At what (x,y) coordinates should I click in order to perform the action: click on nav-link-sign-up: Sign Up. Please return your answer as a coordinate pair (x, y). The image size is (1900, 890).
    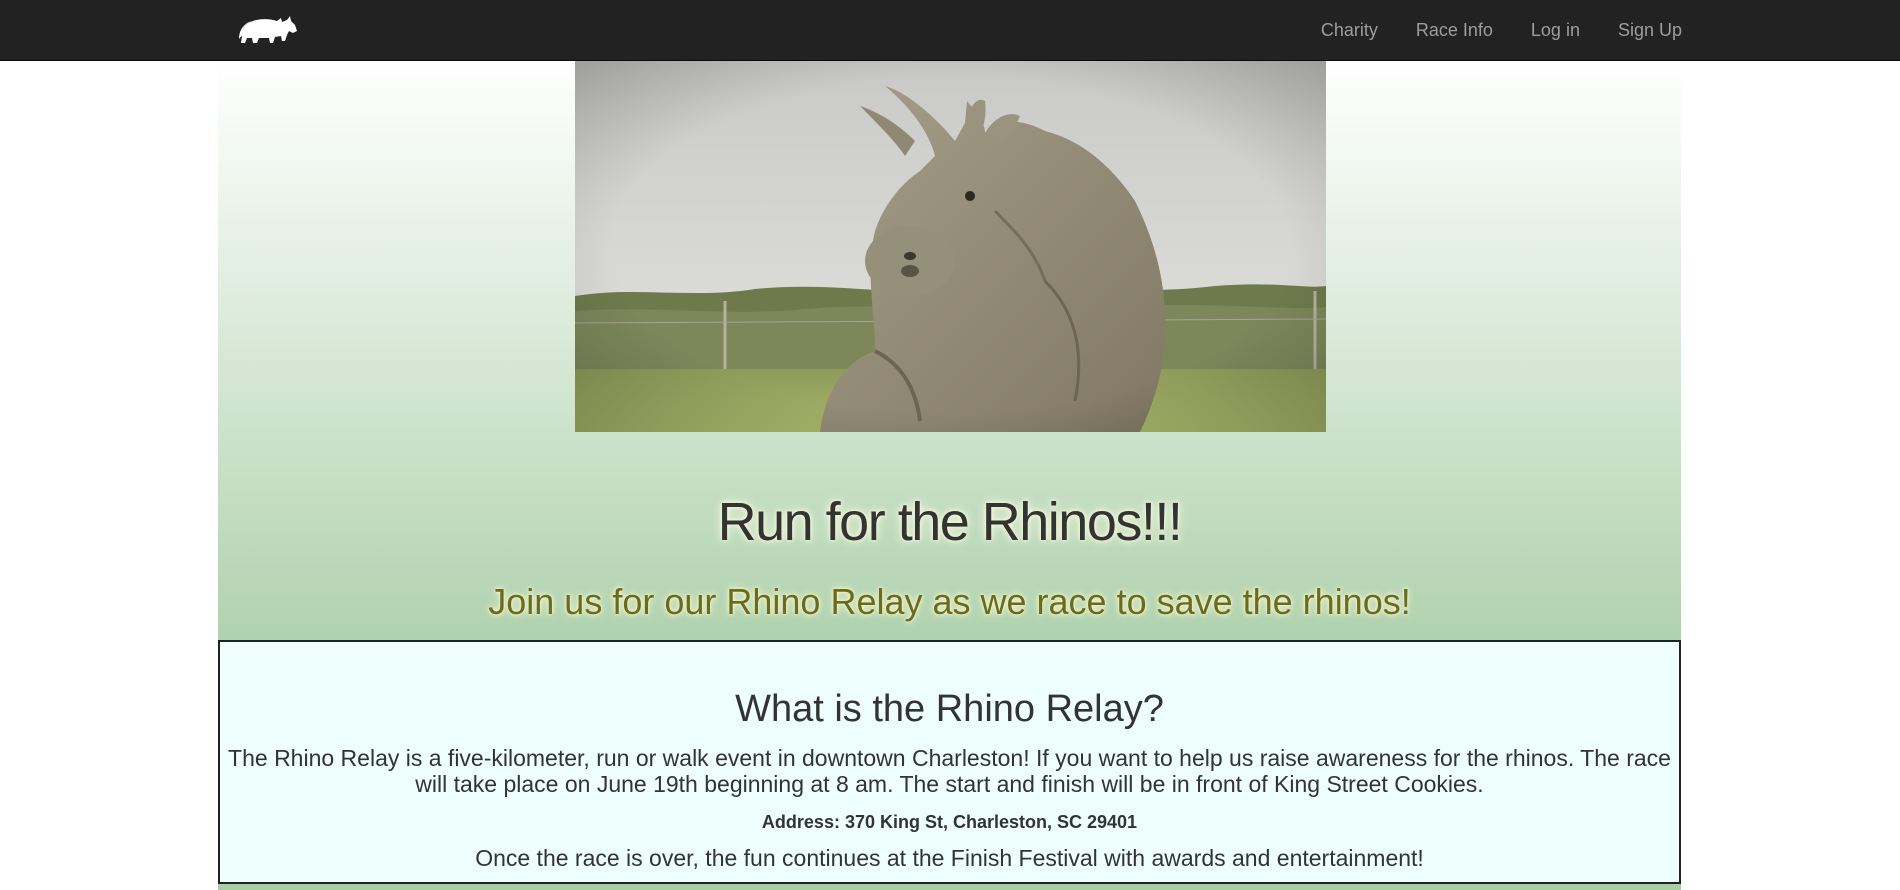
    Looking at the image, I should click on (1650, 30).